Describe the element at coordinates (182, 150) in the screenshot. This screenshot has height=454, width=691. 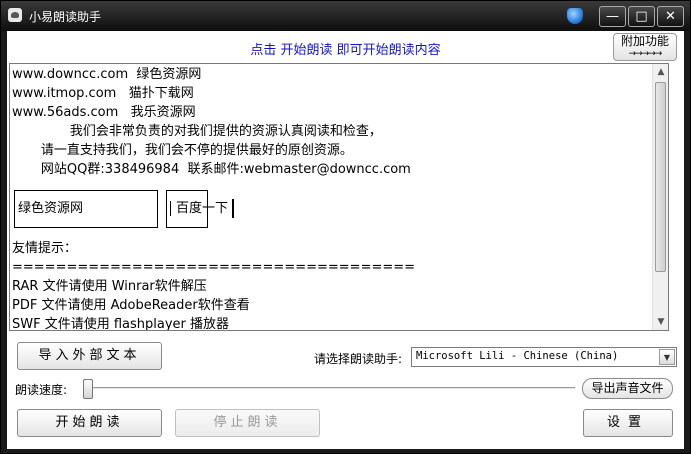
I see `text-line: 请一直支持我们，我们会不停的提供最好的原创资源。` at that location.